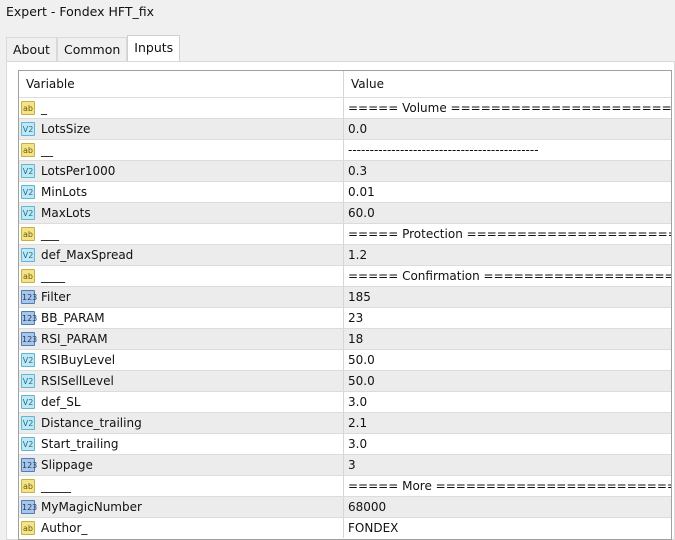 The image size is (675, 540). Describe the element at coordinates (507, 84) in the screenshot. I see `column-header-value: Value` at that location.